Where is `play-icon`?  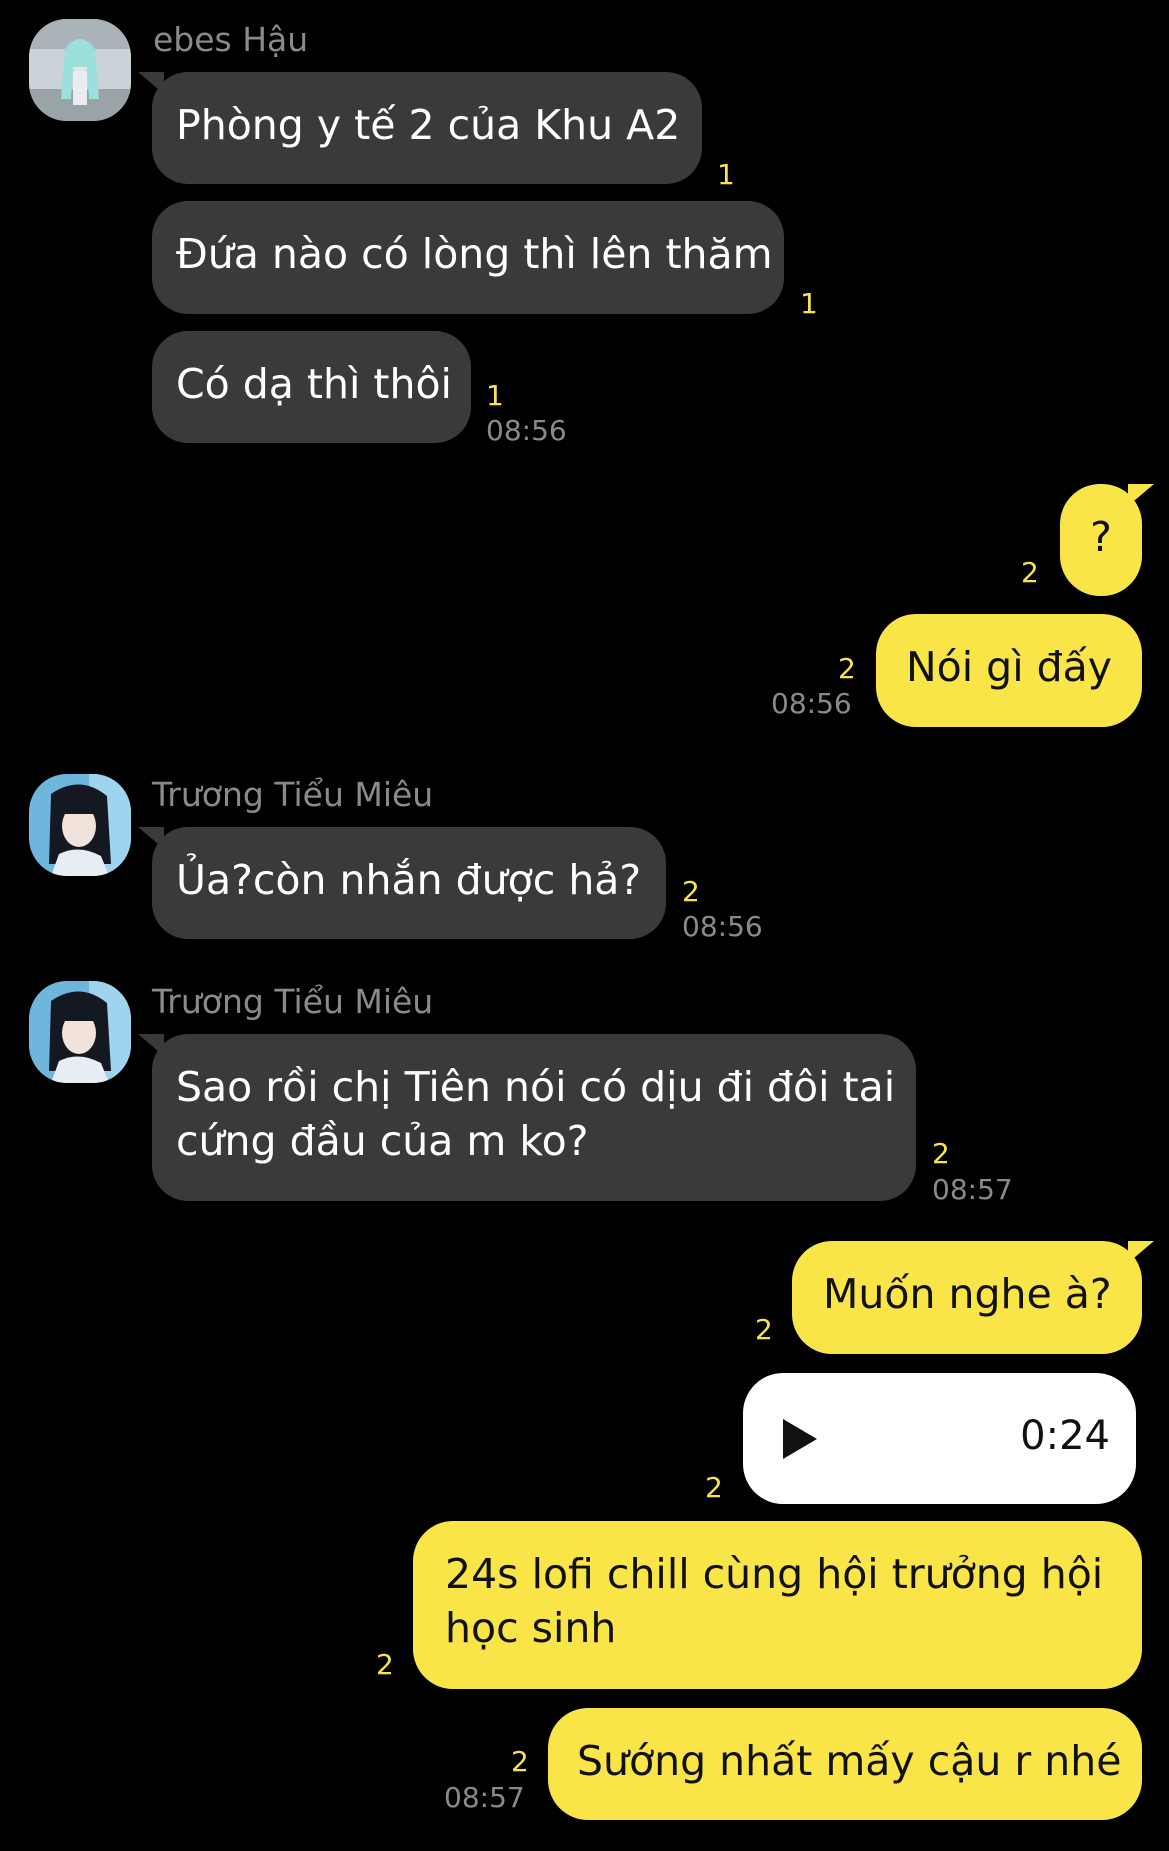 play-icon is located at coordinates (800, 1439).